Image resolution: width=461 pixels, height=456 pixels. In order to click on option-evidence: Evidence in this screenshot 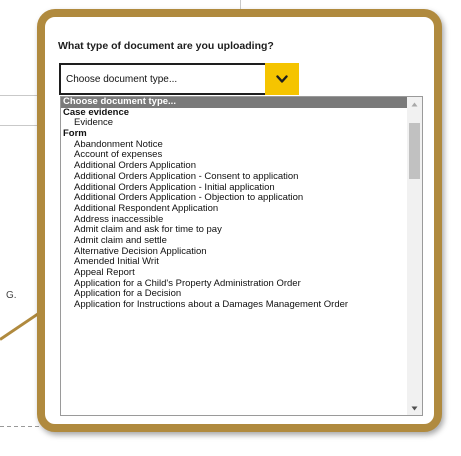, I will do `click(234, 123)`.